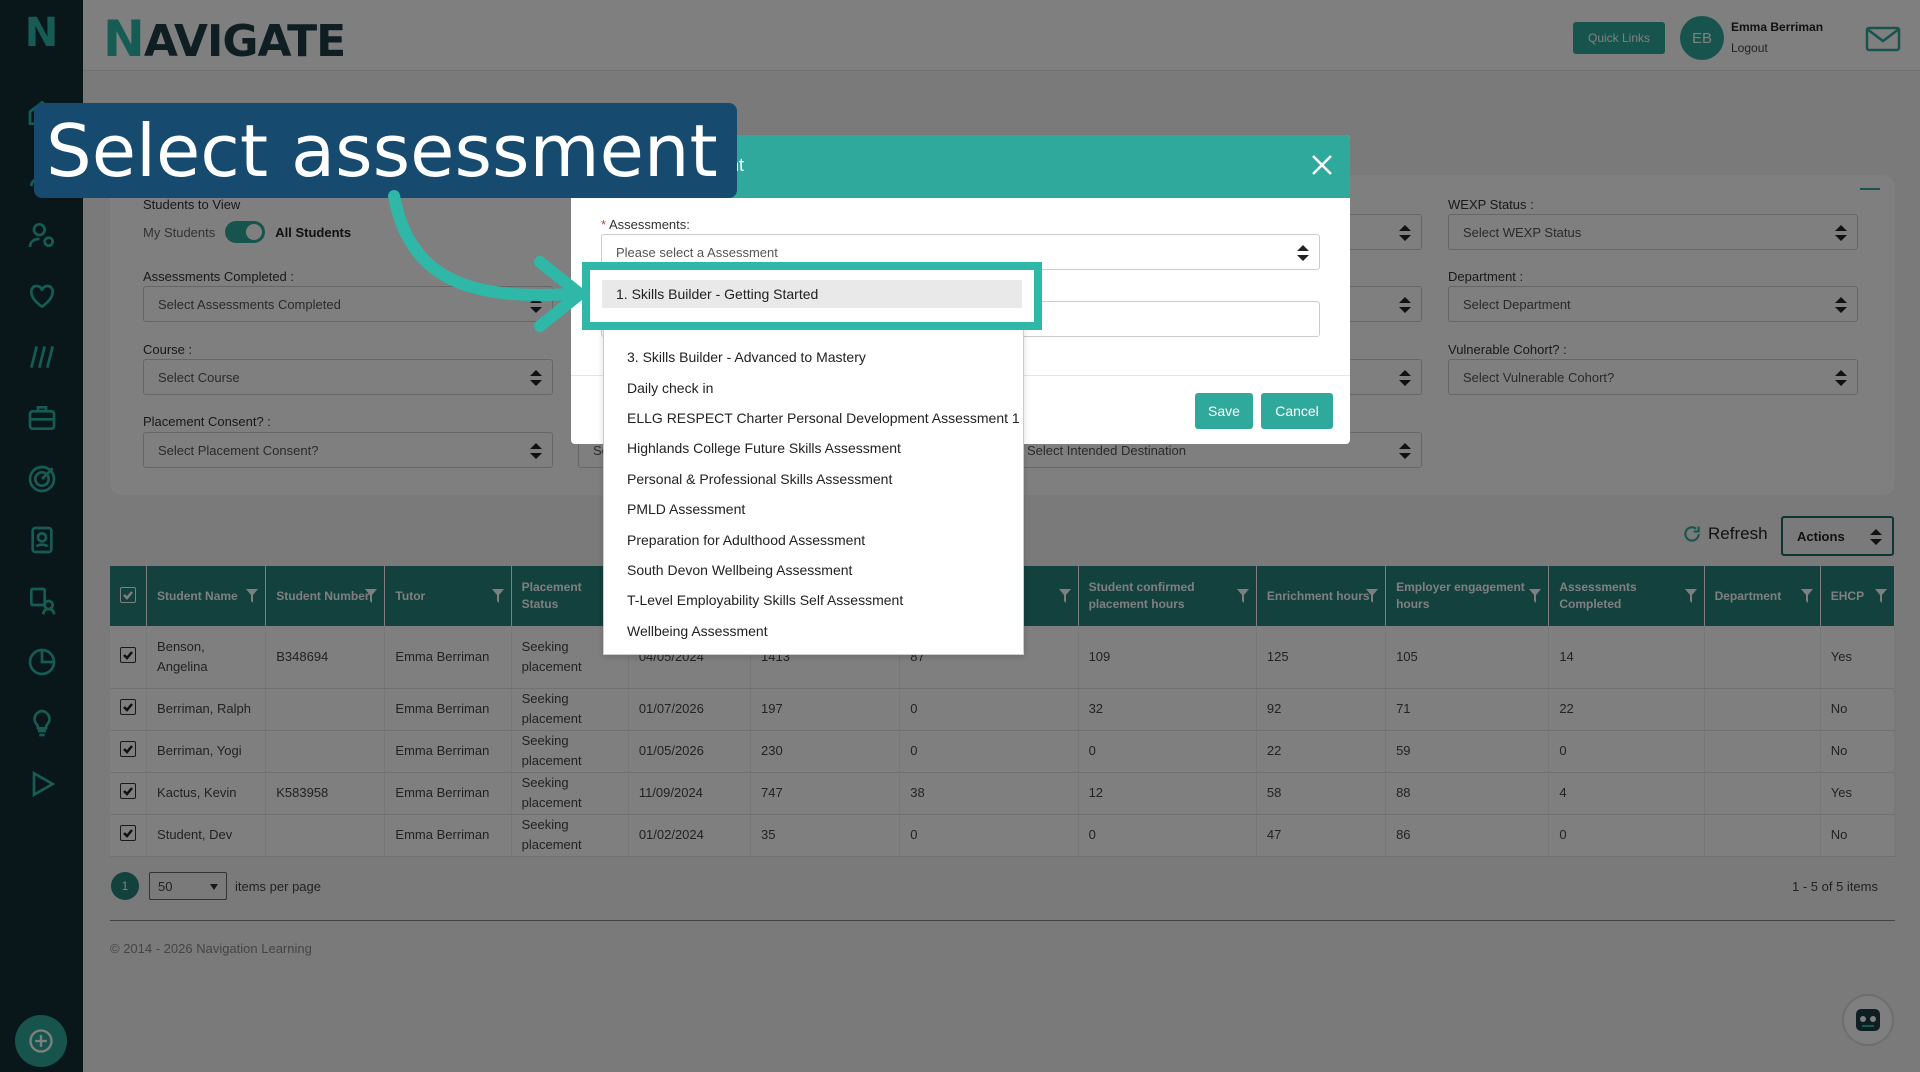 This screenshot has height=1072, width=1920. Describe the element at coordinates (1303, 253) in the screenshot. I see `sort-arrows-icon` at that location.